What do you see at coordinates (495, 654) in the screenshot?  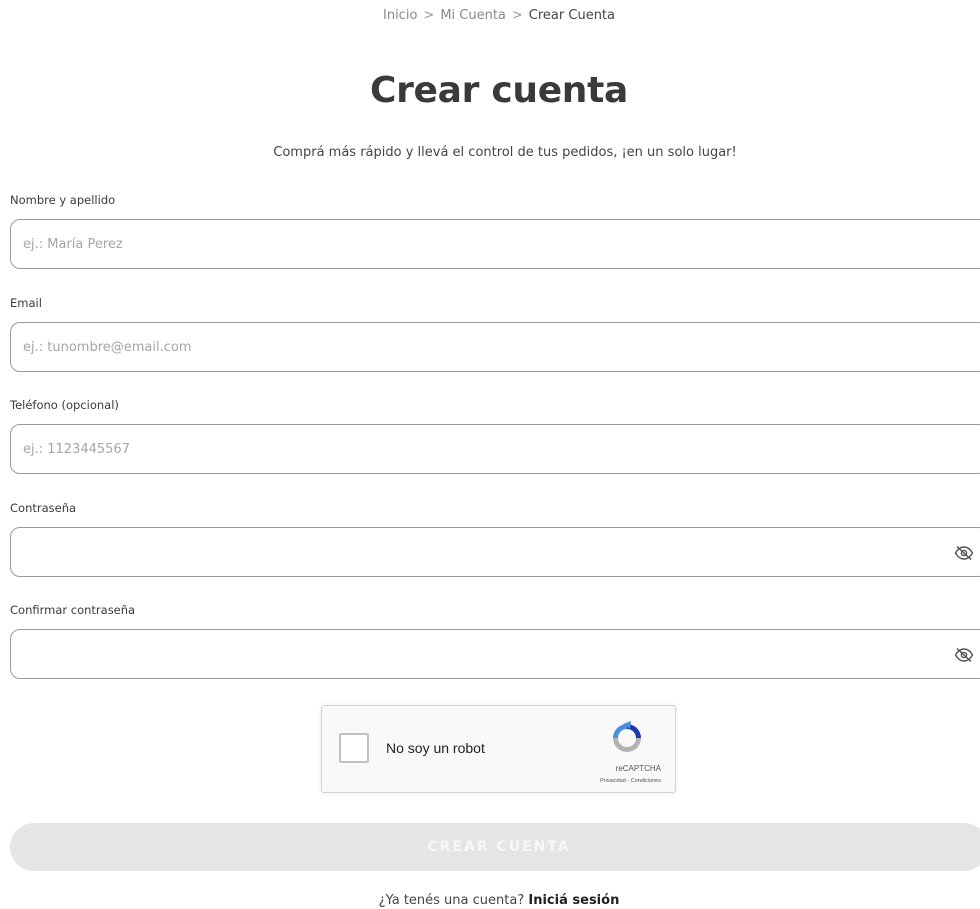 I see `confirm-password-input` at bounding box center [495, 654].